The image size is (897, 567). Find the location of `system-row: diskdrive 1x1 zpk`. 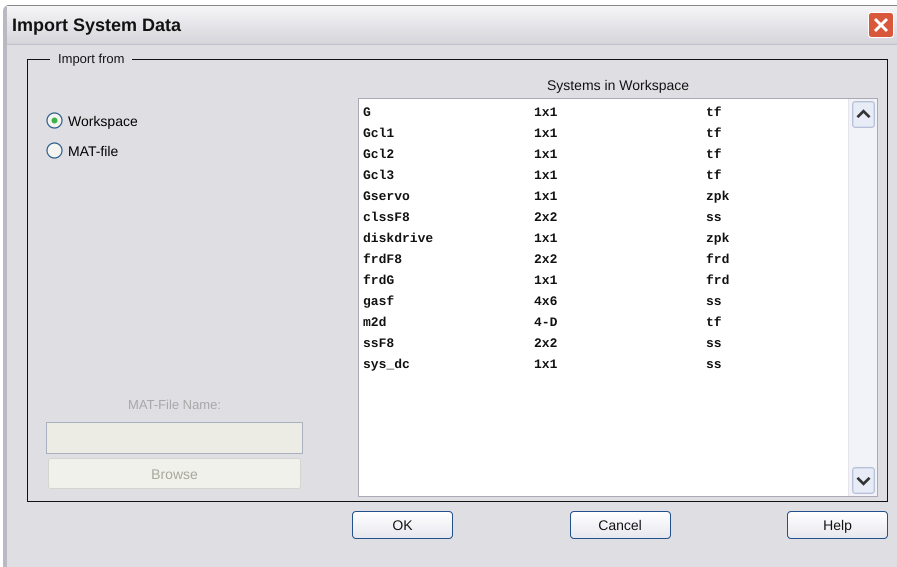

system-row: diskdrive 1x1 zpk is located at coordinates (603, 238).